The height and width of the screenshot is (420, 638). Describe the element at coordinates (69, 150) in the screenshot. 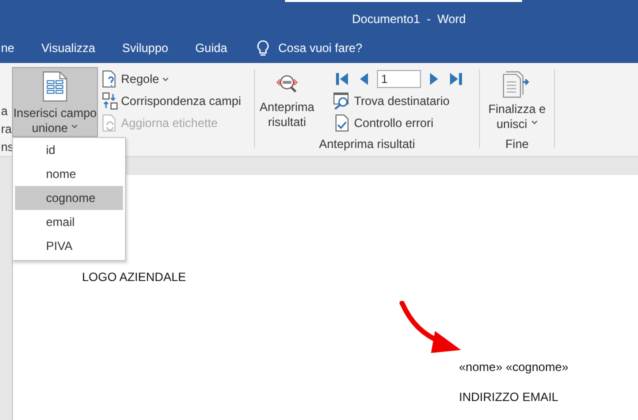

I see `menu-item: id` at that location.